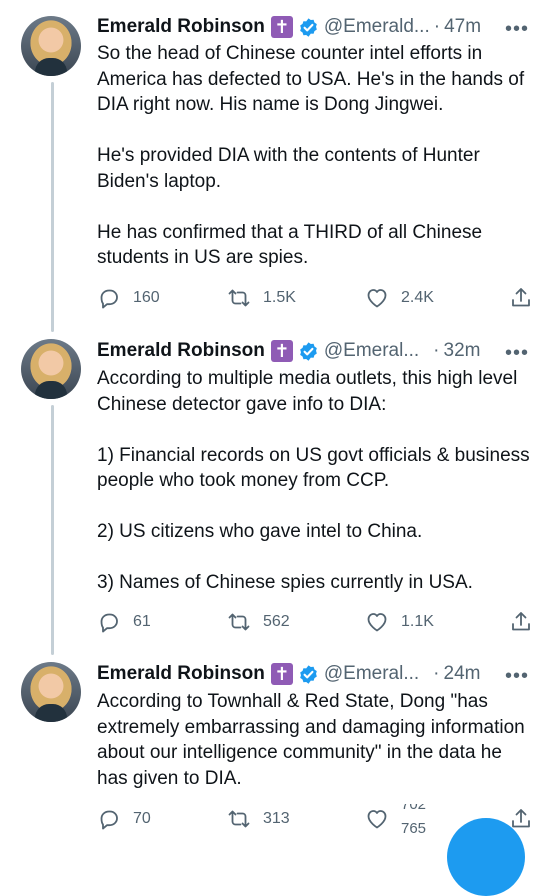  I want to click on like-count-old: 702, so click(414, 808).